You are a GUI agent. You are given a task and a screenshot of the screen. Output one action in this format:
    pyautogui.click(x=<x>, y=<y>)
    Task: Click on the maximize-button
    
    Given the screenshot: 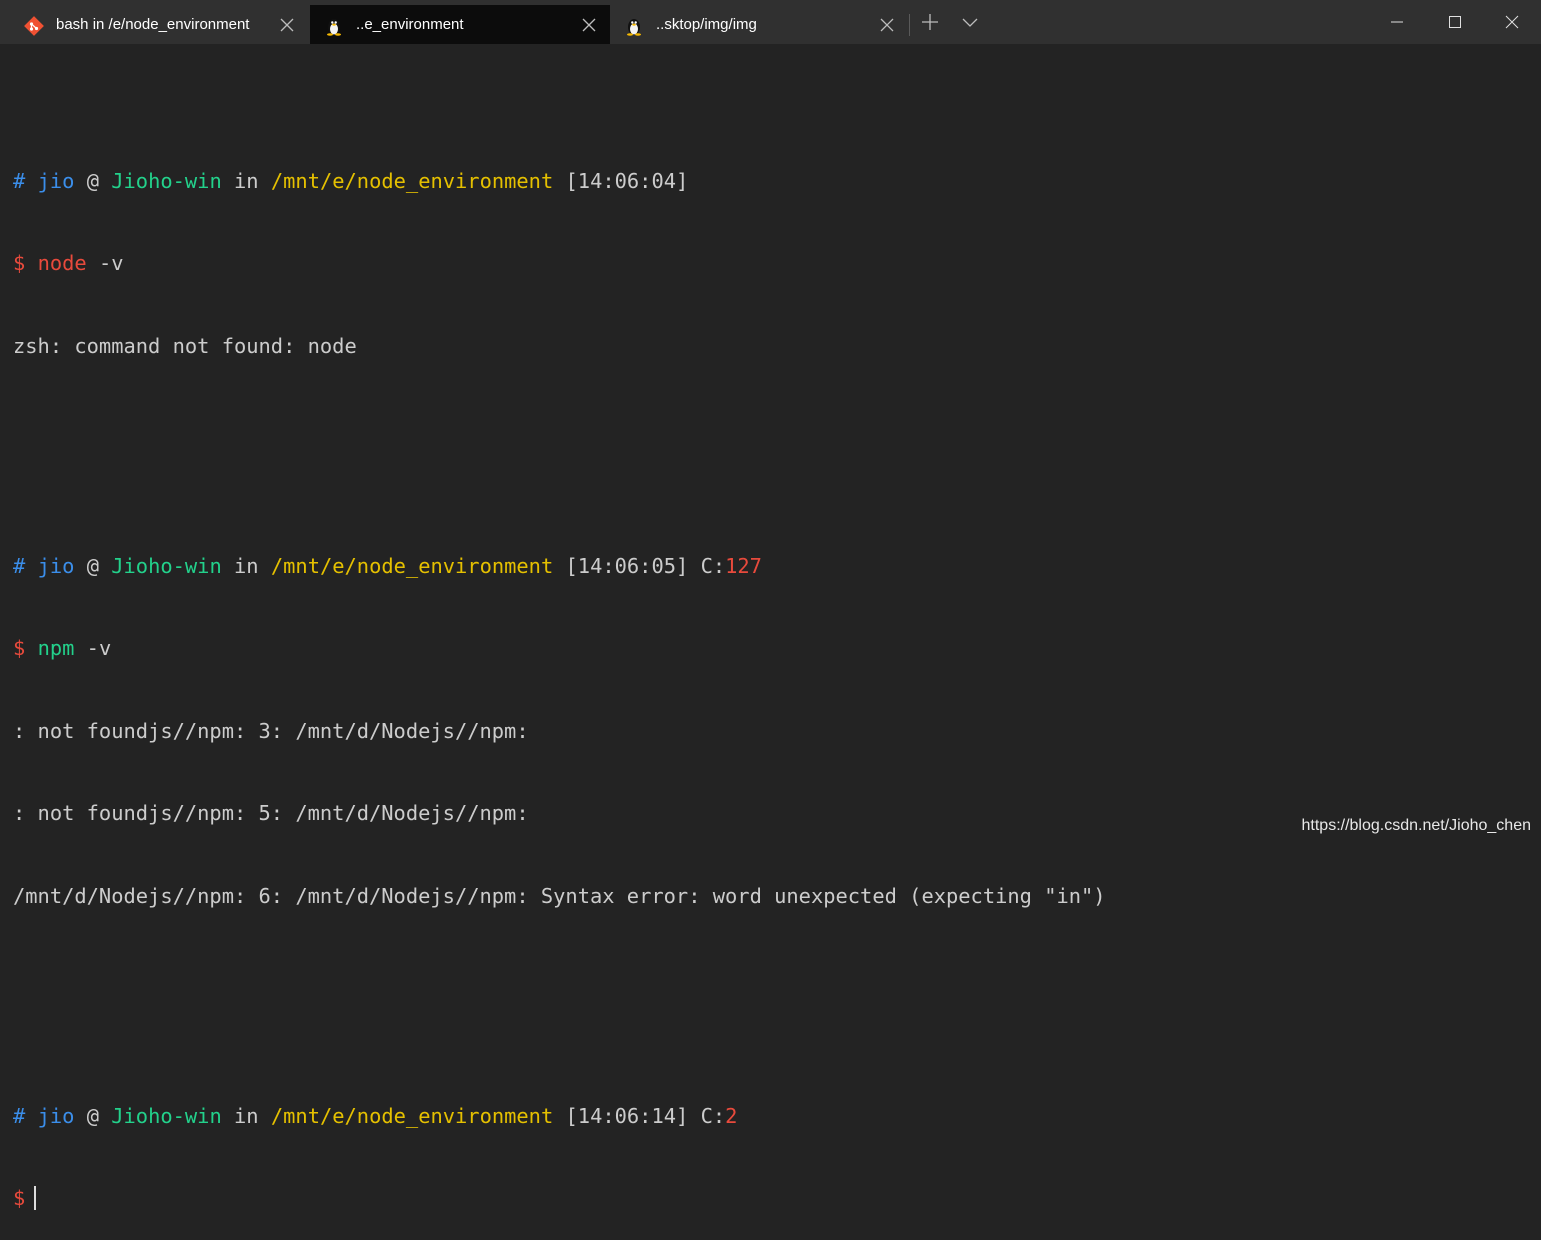 What is the action you would take?
    pyautogui.click(x=1455, y=22)
    